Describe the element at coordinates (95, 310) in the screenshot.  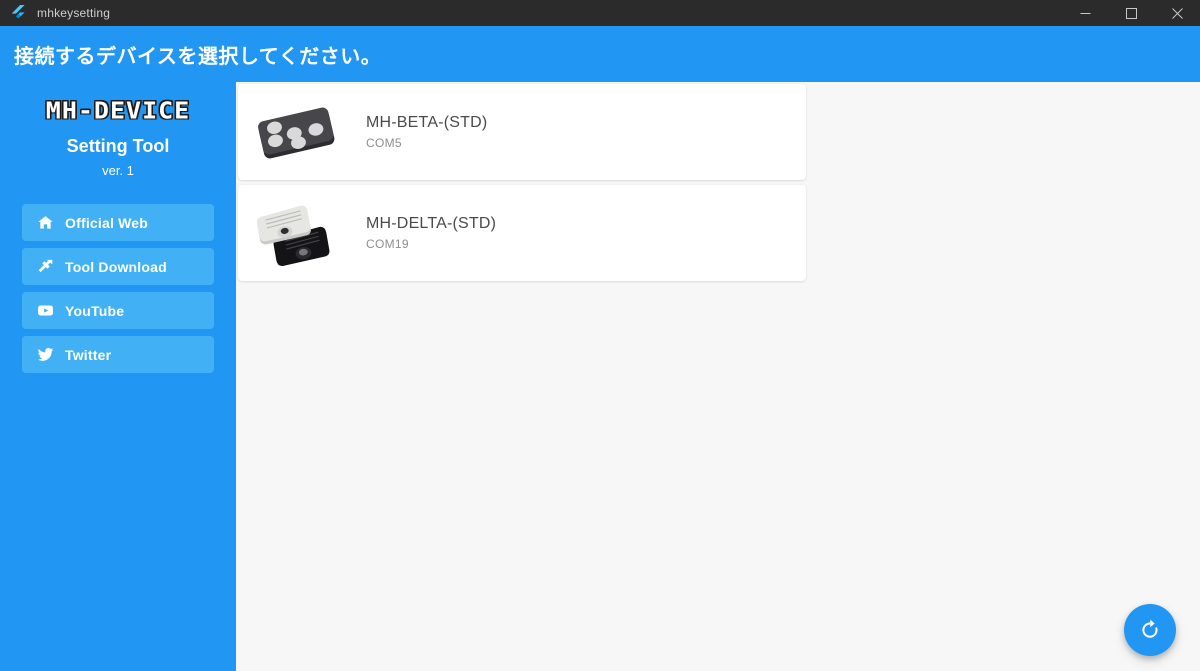
I see `sidebar-item-label: YouTube` at that location.